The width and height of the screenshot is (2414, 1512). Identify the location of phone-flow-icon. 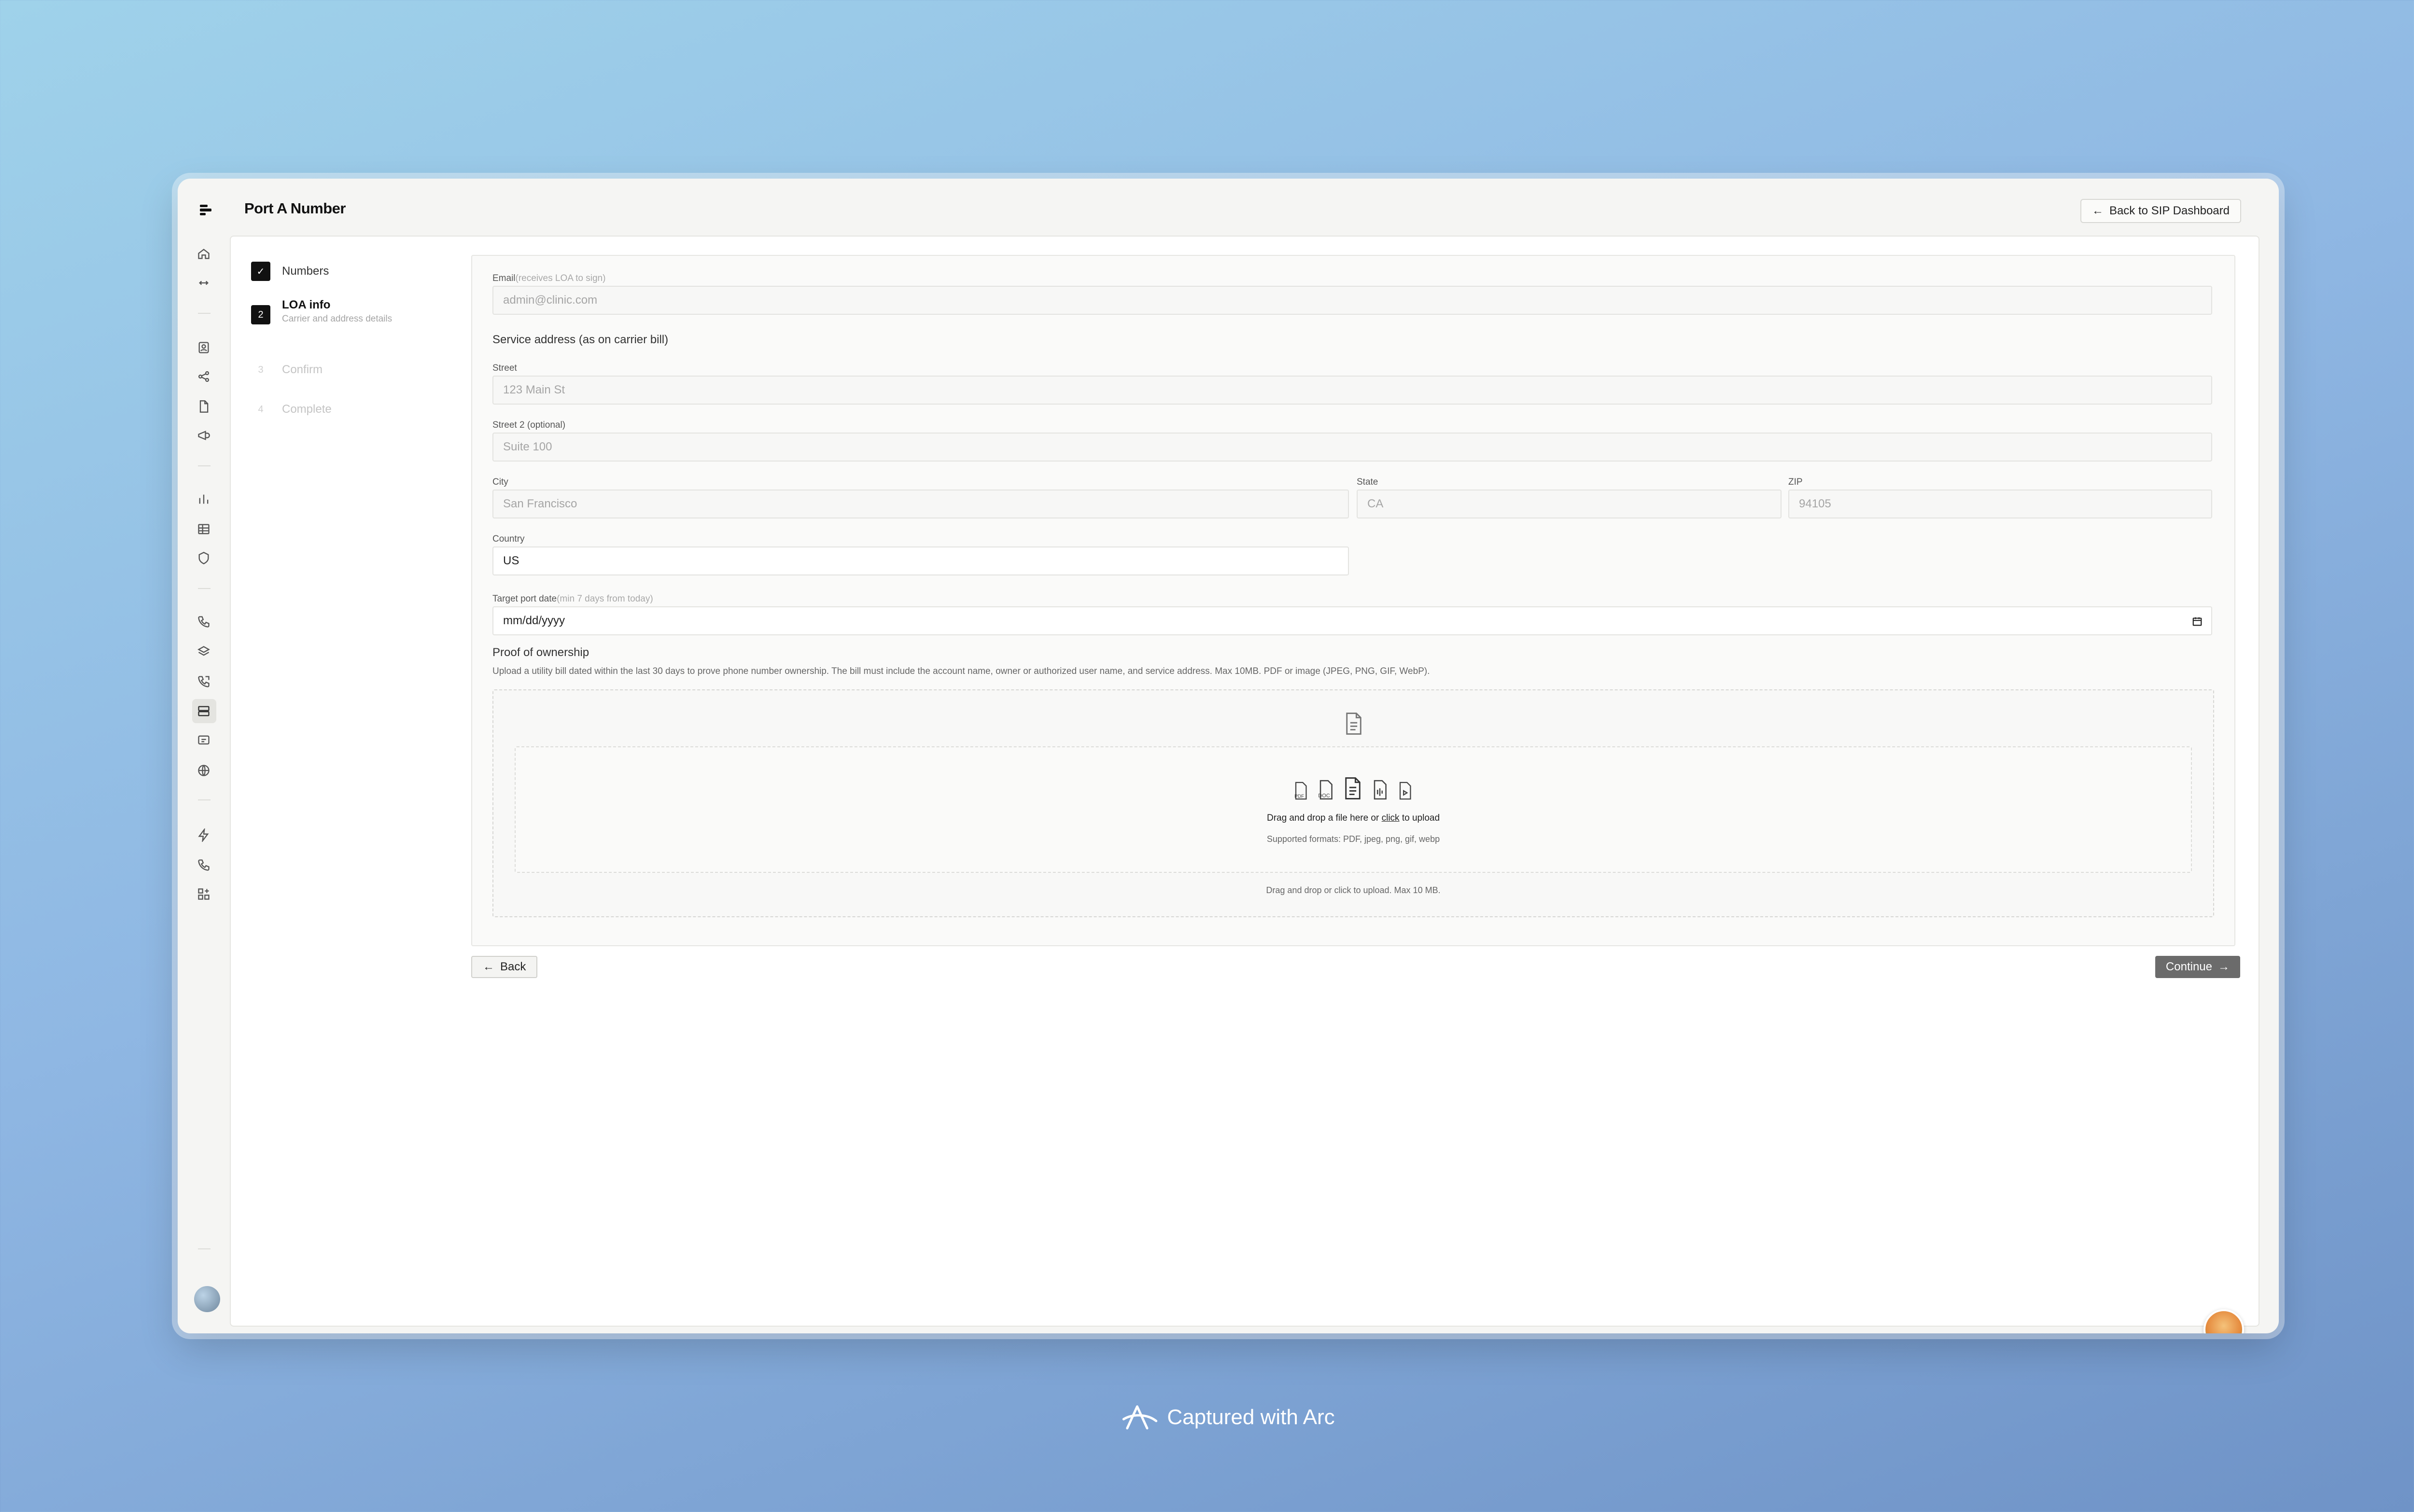
(204, 865).